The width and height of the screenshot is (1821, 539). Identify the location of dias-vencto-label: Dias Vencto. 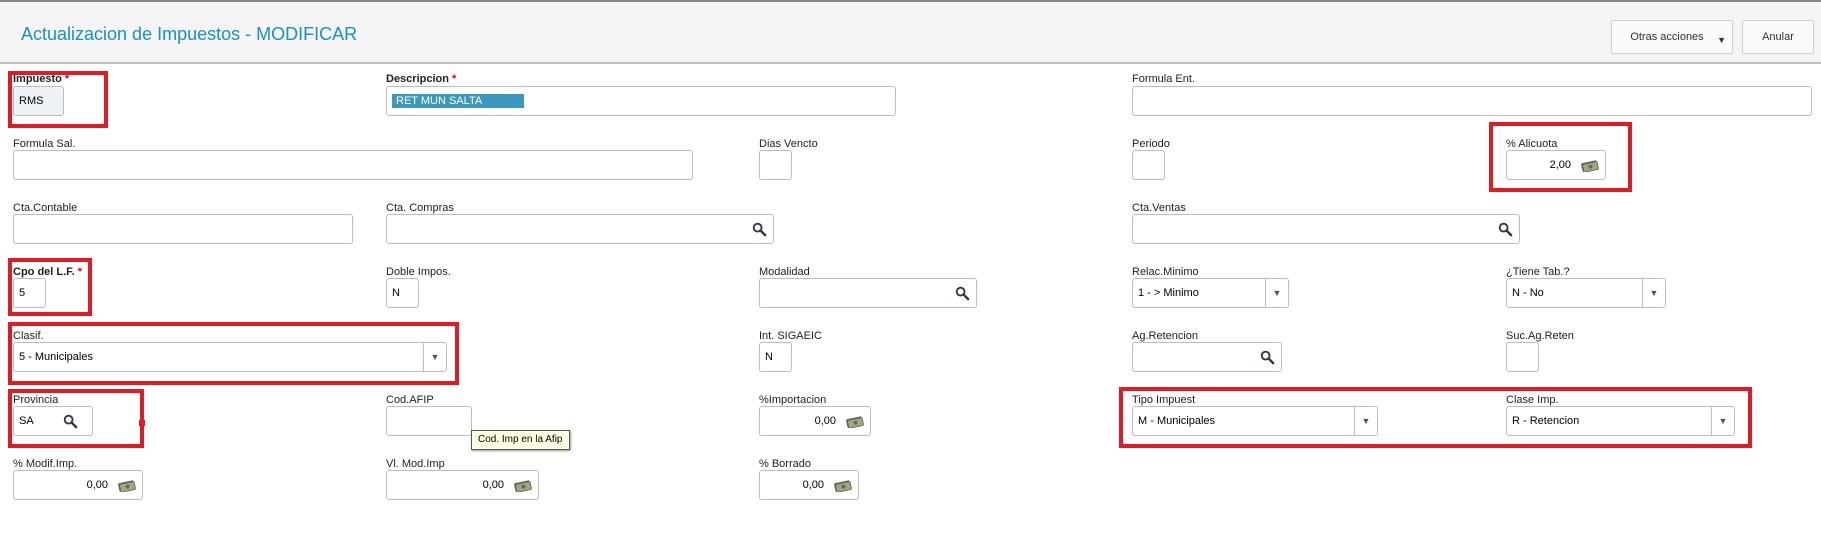
(788, 144).